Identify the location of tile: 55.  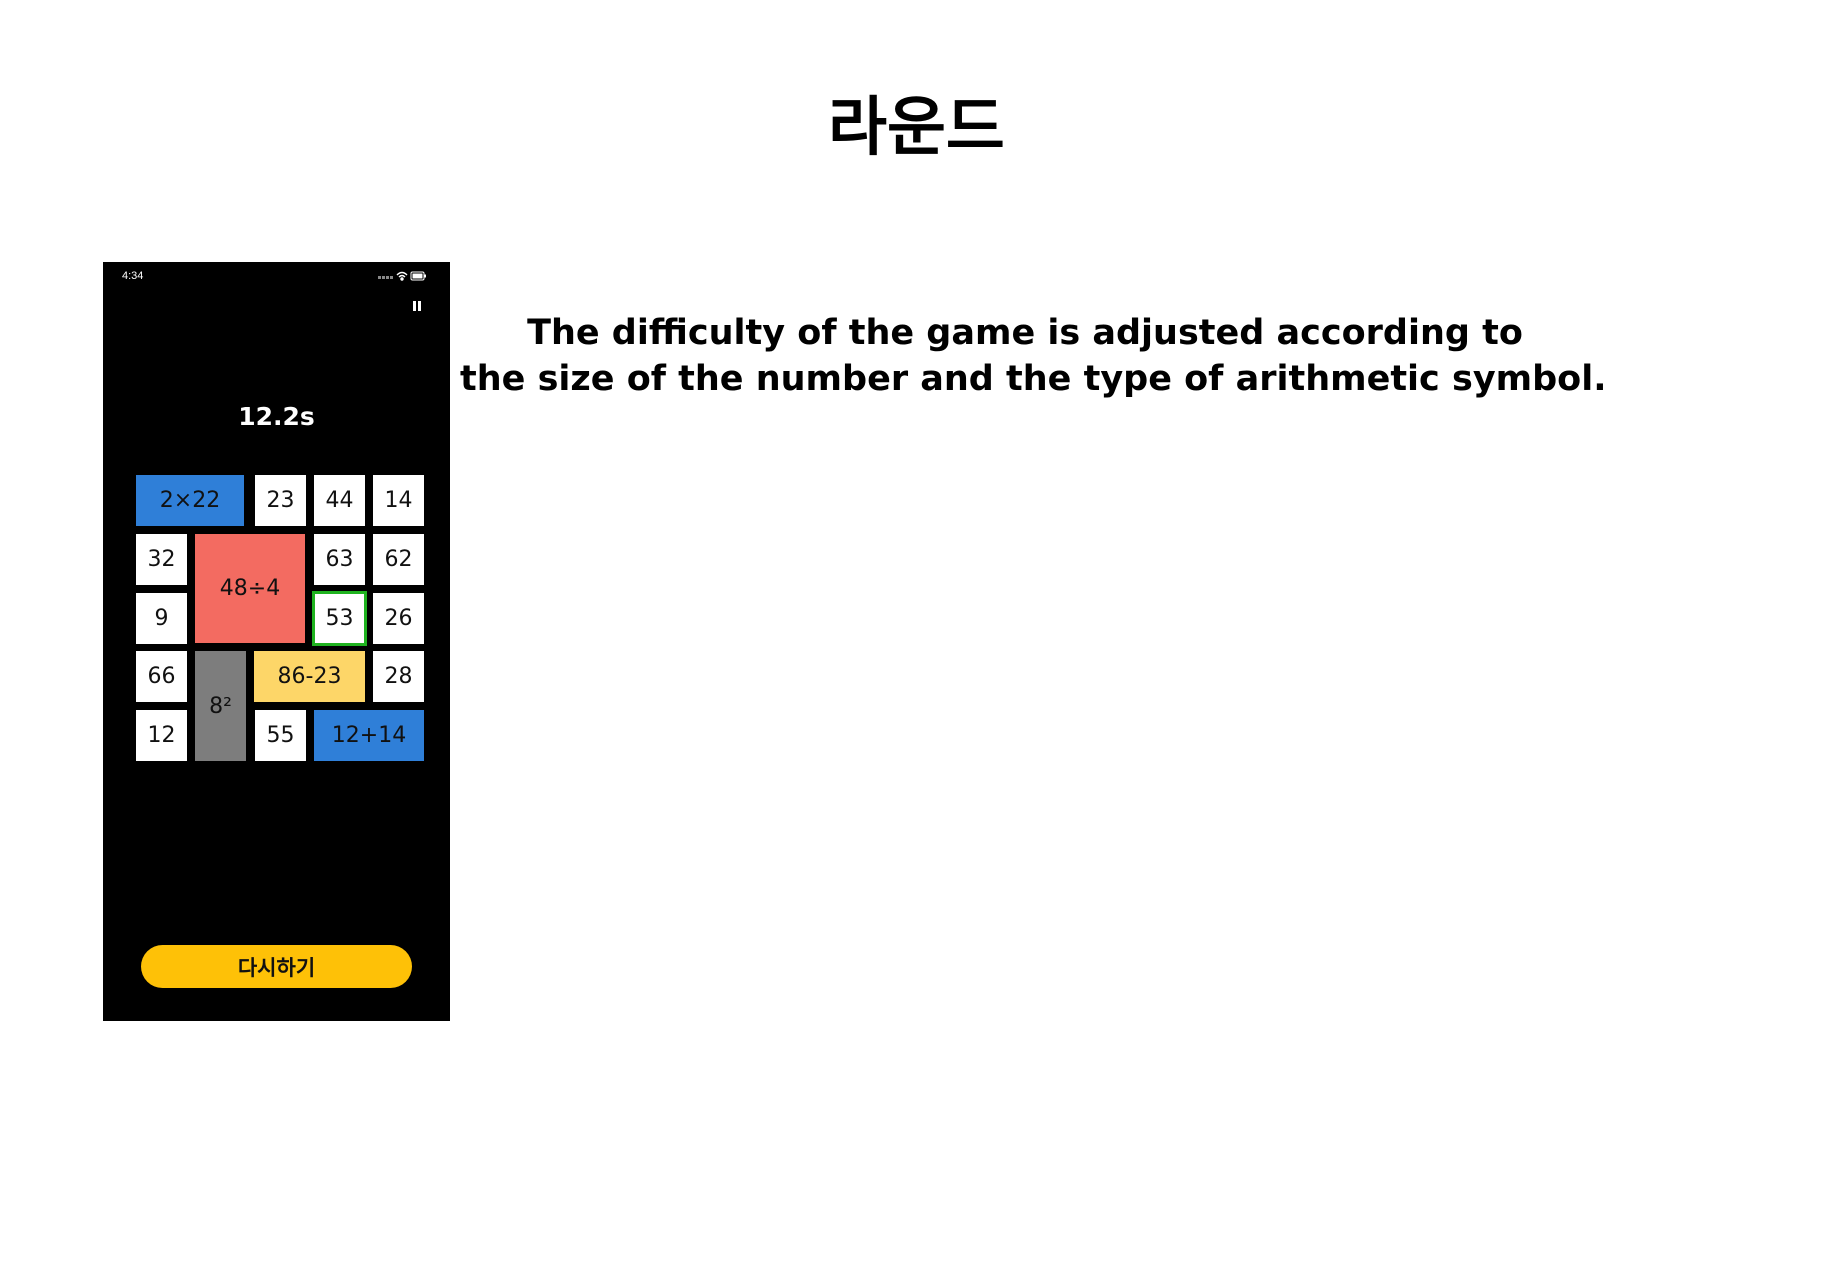
(280, 735).